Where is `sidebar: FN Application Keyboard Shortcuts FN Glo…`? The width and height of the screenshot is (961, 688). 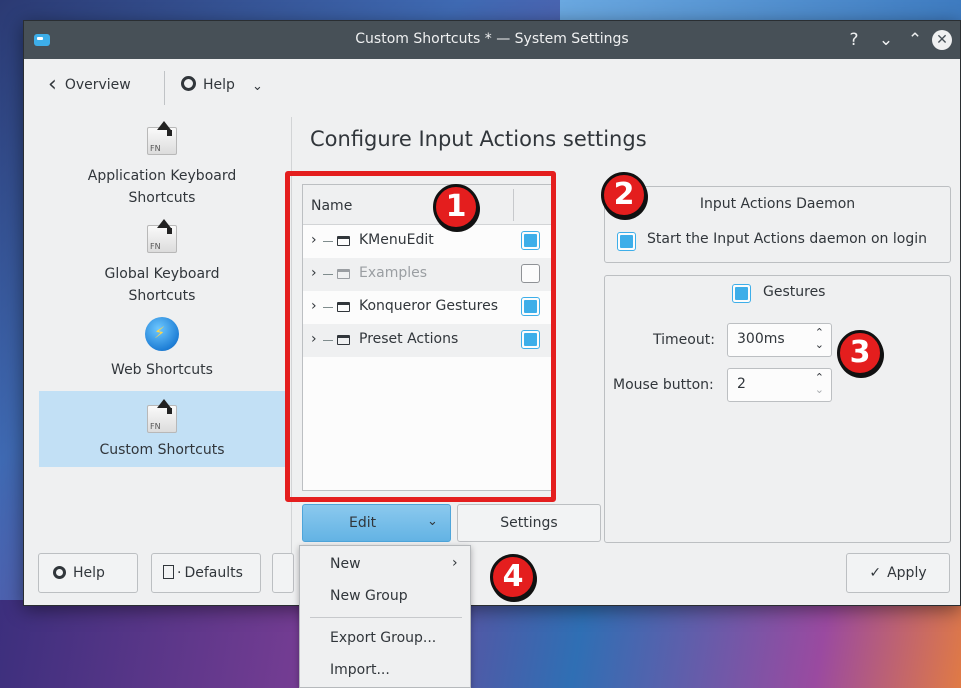 sidebar: FN Application Keyboard Shortcuts FN Glo… is located at coordinates (162, 296).